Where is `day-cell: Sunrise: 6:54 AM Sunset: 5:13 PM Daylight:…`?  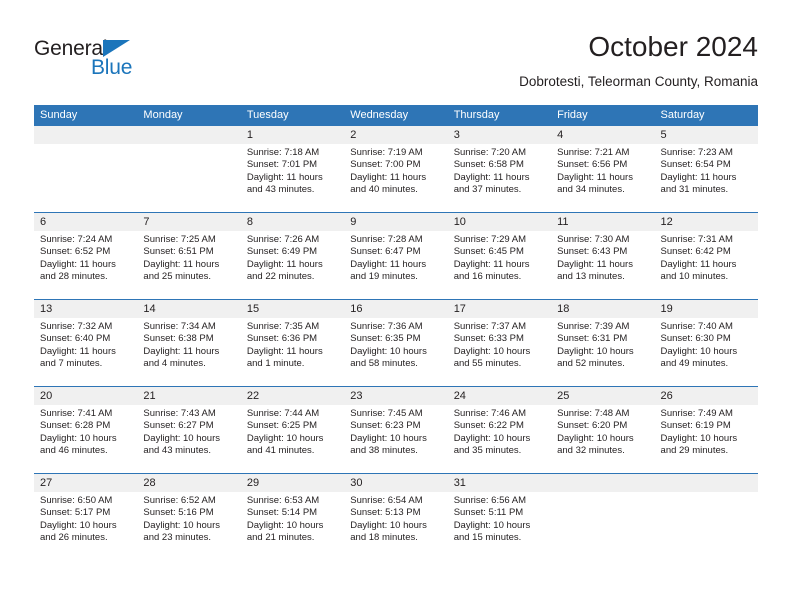
day-cell: Sunrise: 6:54 AM Sunset: 5:13 PM Daylight:… is located at coordinates (396, 526).